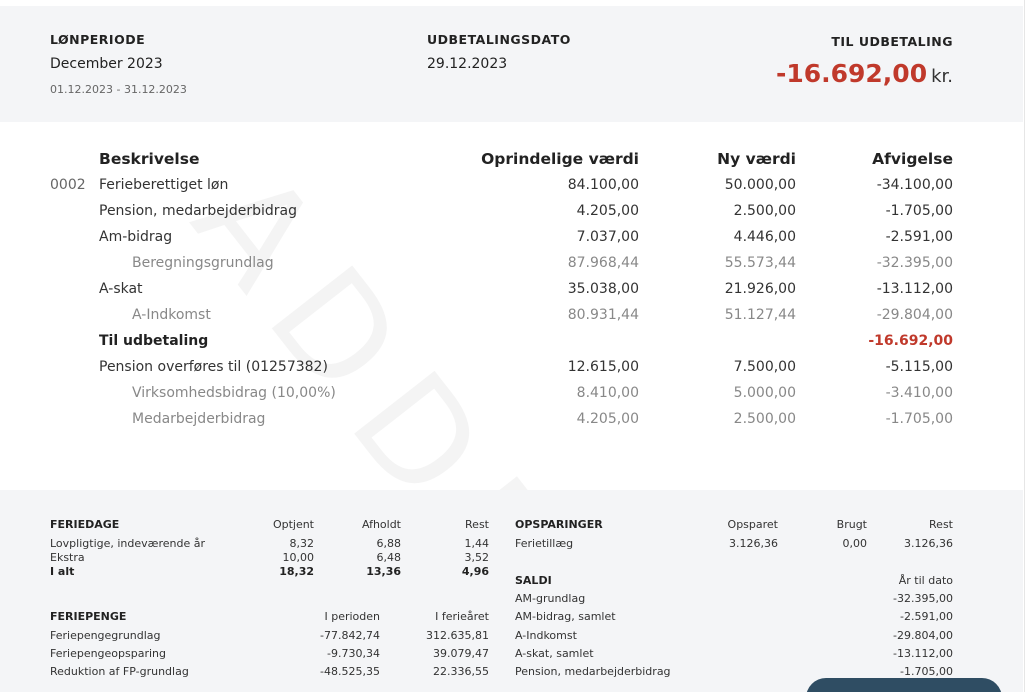 This screenshot has height=692, width=1036. What do you see at coordinates (68, 185) in the screenshot?
I see `row-code: 0002` at bounding box center [68, 185].